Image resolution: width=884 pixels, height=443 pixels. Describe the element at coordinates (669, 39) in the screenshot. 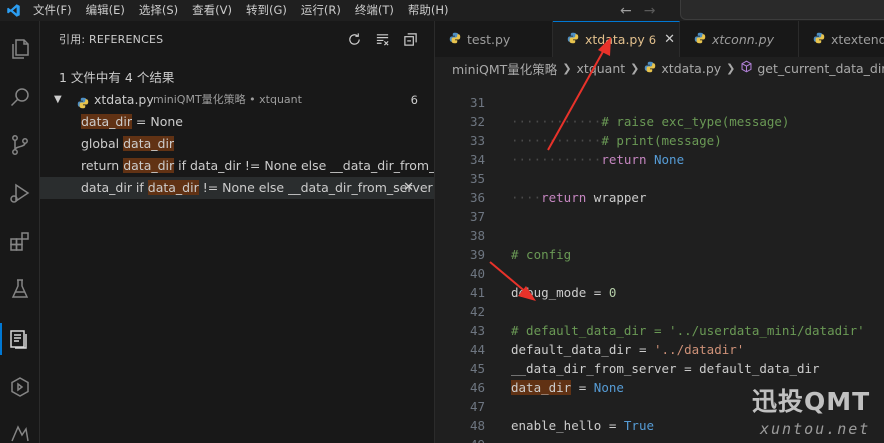

I see `close-tab-icon: ✕` at that location.